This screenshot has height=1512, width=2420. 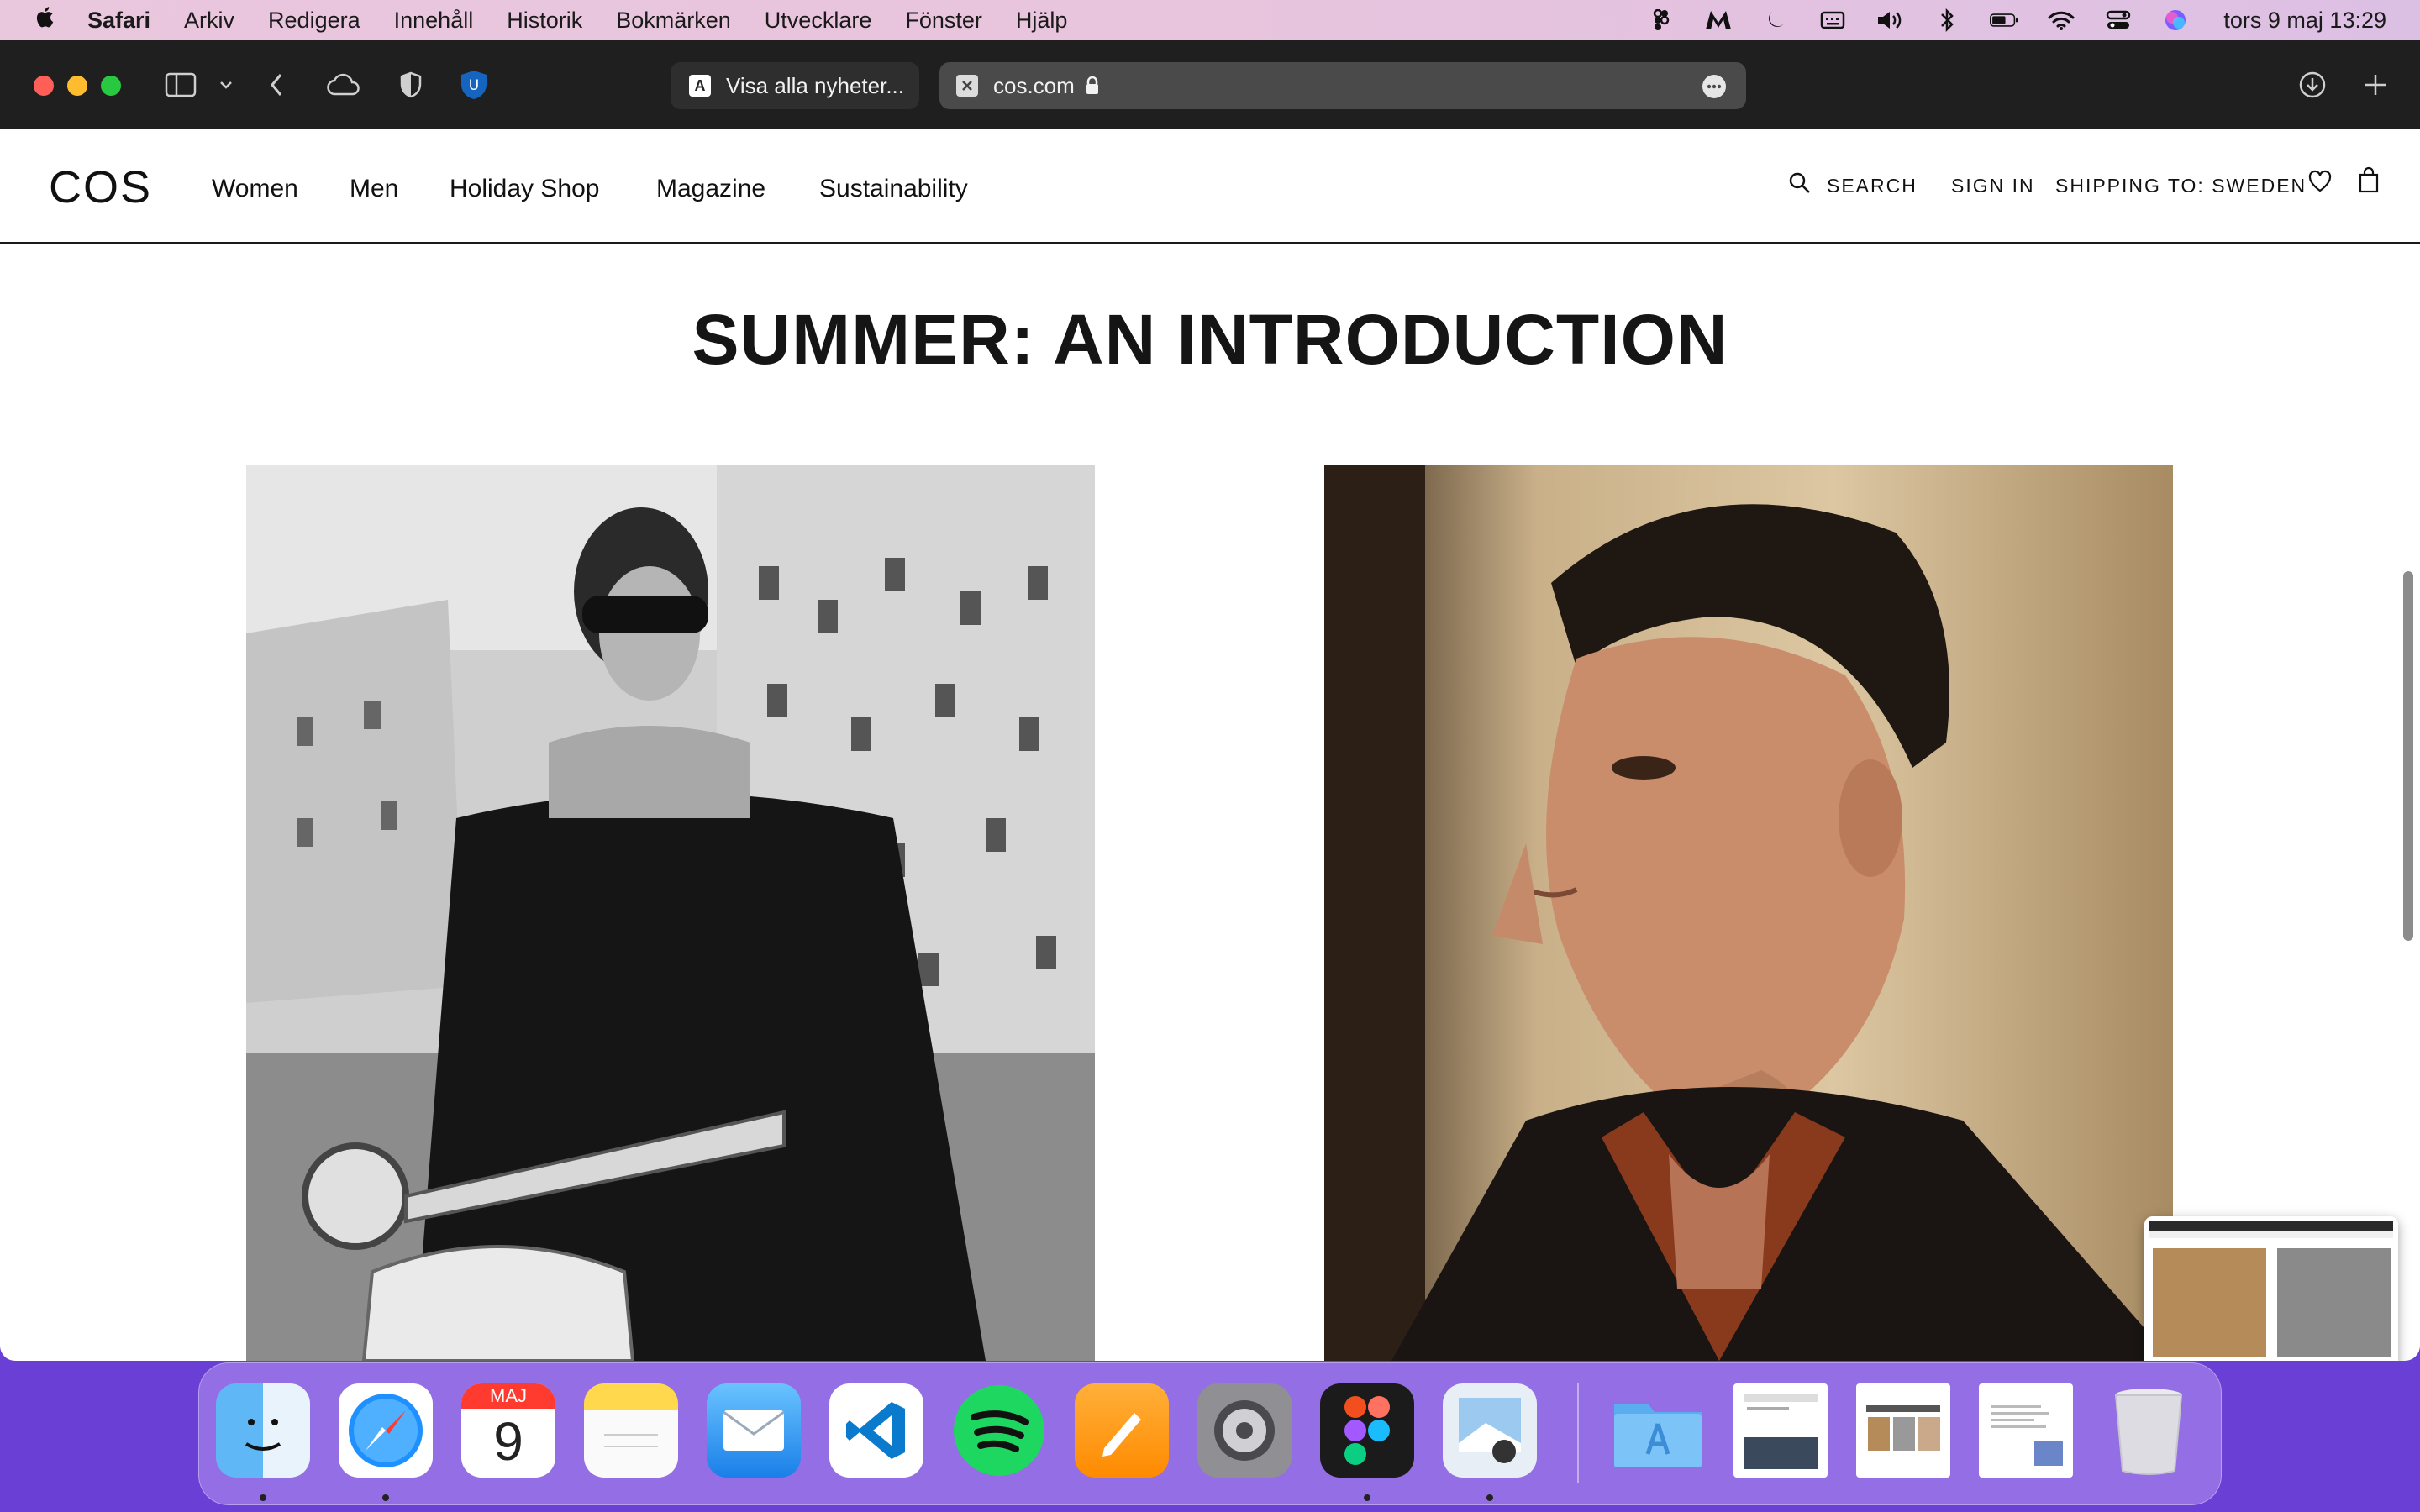 I want to click on keyboard-icon, so click(x=1832, y=20).